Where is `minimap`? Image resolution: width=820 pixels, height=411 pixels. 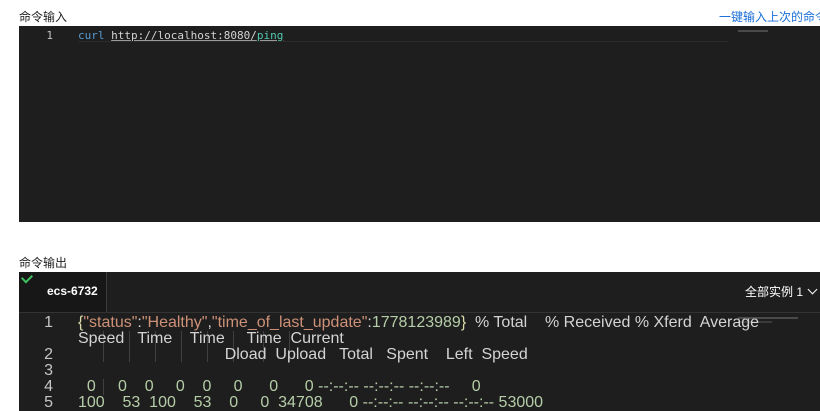
minimap is located at coordinates (775, 124).